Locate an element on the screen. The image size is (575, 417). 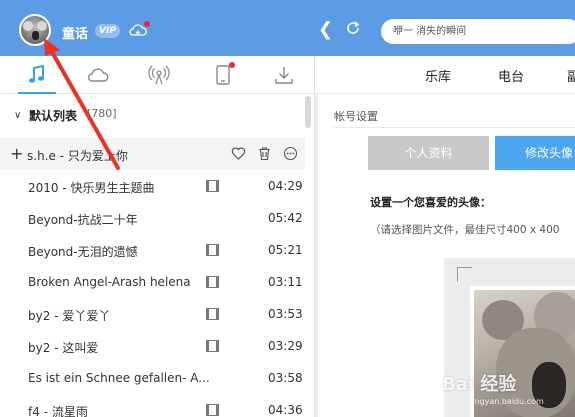
song-row: by2 - 爱丫爱丫 03:53 is located at coordinates (152, 314).